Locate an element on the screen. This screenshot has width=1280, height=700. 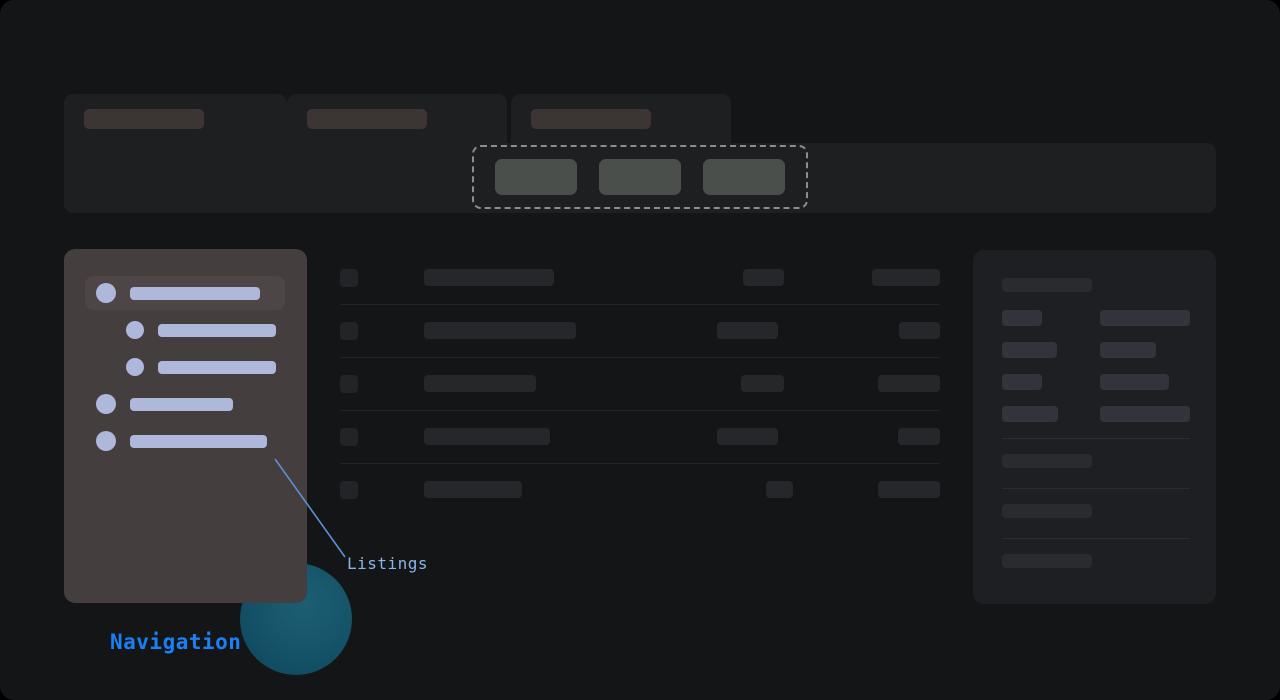
tab-bar is located at coordinates (640, 119).